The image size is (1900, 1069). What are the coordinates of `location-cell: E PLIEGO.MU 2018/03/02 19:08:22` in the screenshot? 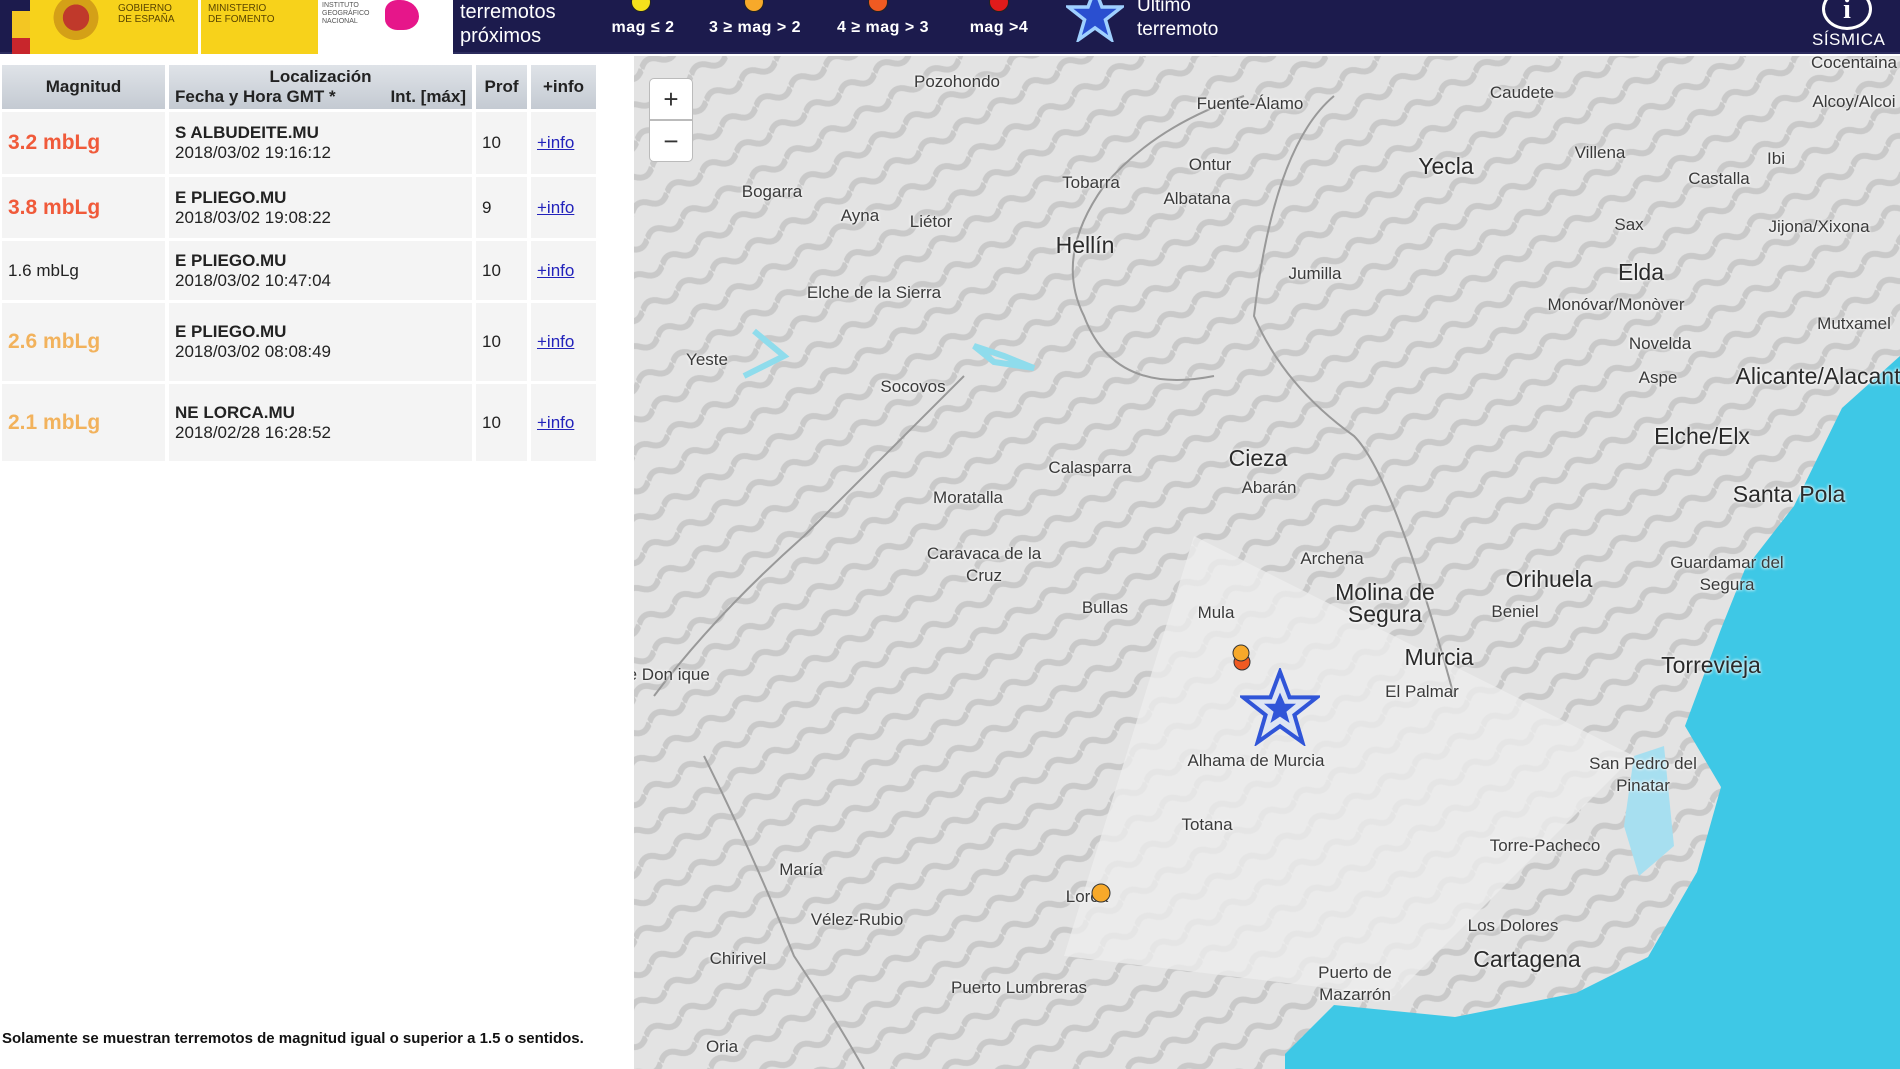 It's located at (320, 207).